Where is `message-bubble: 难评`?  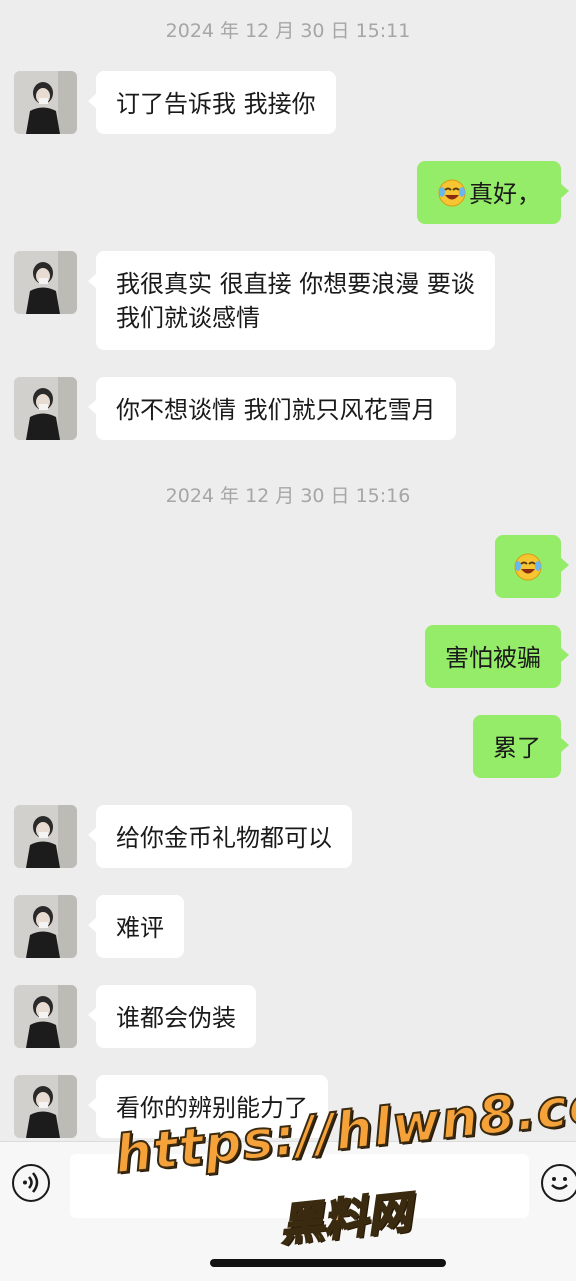 message-bubble: 难评 is located at coordinates (136, 926).